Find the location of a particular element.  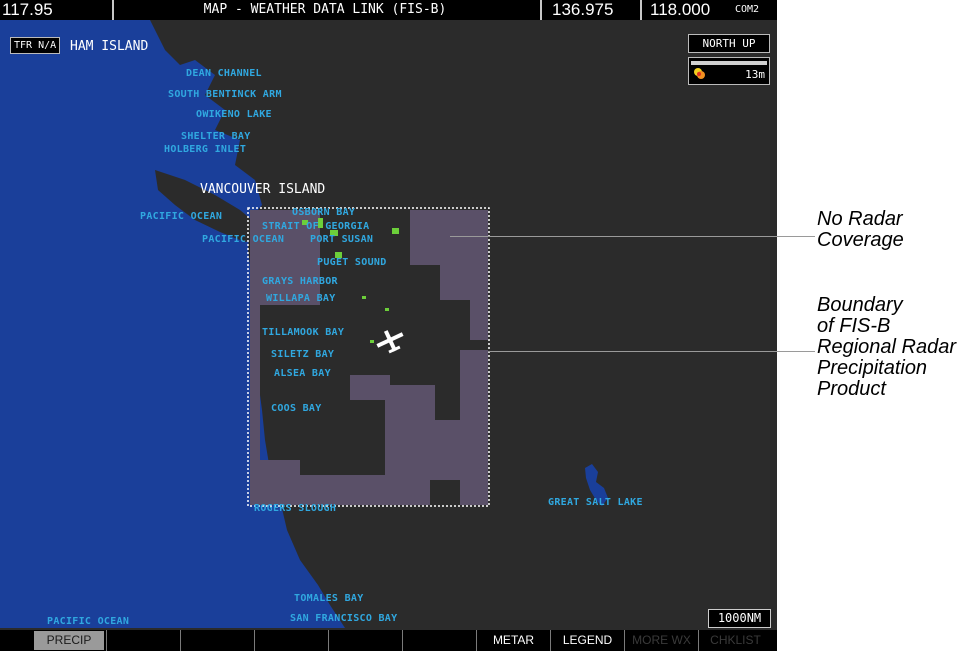

map-label-vancouver-island: VANCOUVER ISLAND is located at coordinates (263, 189).